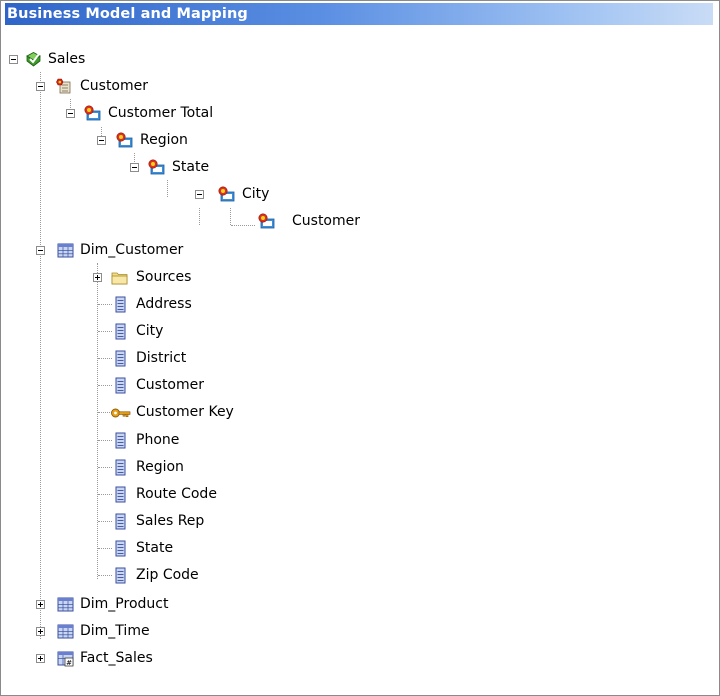  Describe the element at coordinates (121, 413) in the screenshot. I see `key-icon` at that location.